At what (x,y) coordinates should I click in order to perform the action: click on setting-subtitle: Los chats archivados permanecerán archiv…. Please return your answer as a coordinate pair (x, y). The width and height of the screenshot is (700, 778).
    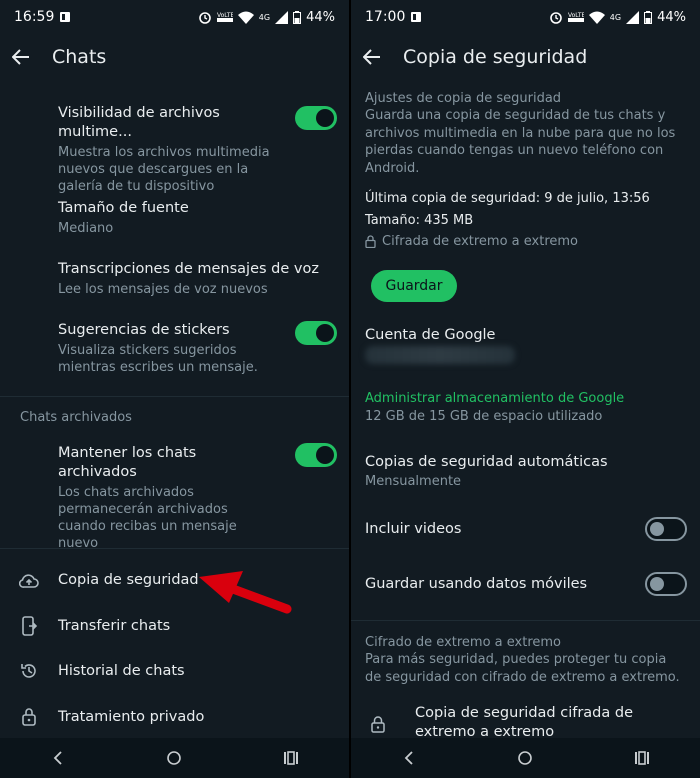
    Looking at the image, I should click on (147, 518).